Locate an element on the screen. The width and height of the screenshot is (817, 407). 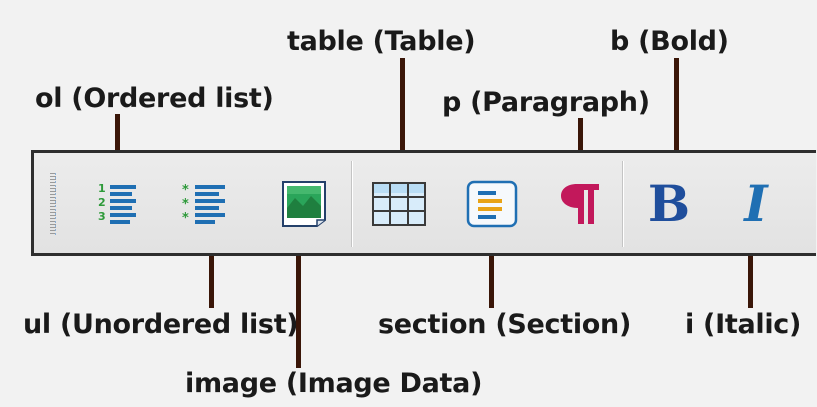
leader-ordered-list is located at coordinates (117, 133).